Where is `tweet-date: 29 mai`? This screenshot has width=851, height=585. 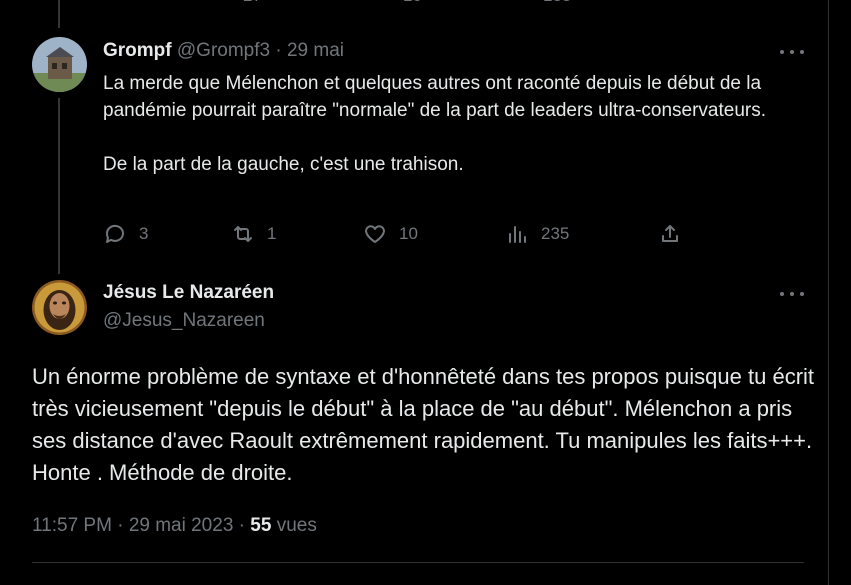
tweet-date: 29 mai is located at coordinates (315, 50).